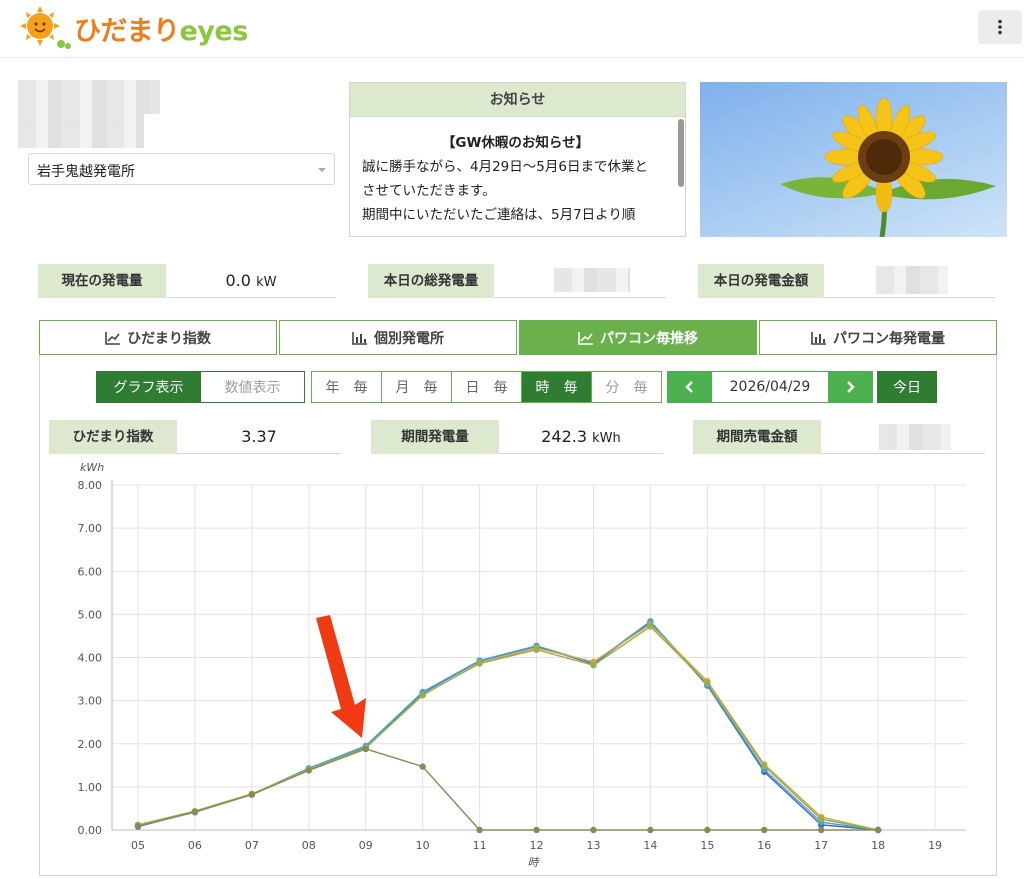 The image size is (1024, 879). I want to click on redacted-user-detail, so click(81, 131).